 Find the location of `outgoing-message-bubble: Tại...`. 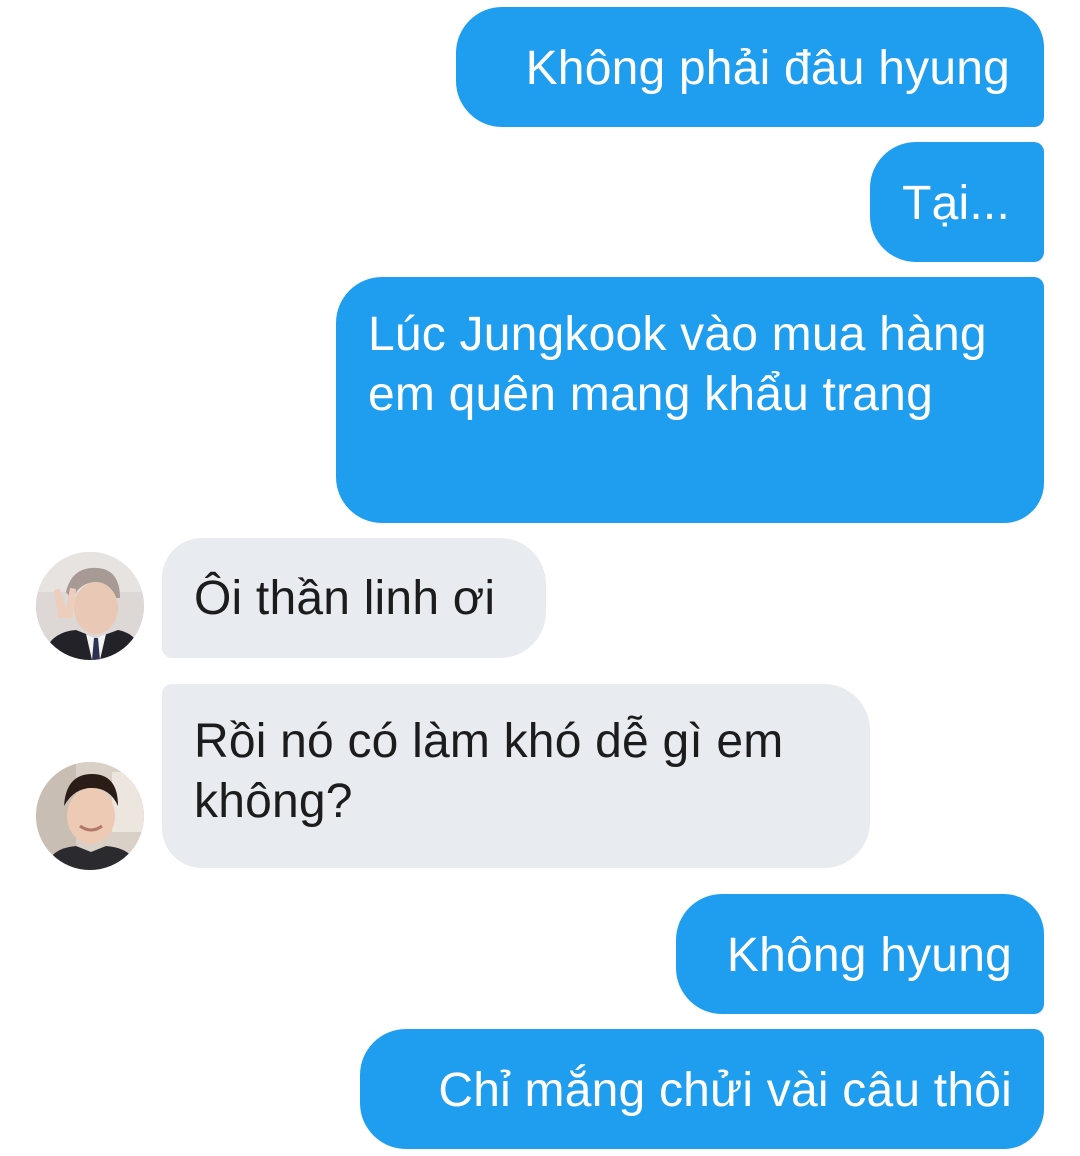

outgoing-message-bubble: Tại... is located at coordinates (957, 202).